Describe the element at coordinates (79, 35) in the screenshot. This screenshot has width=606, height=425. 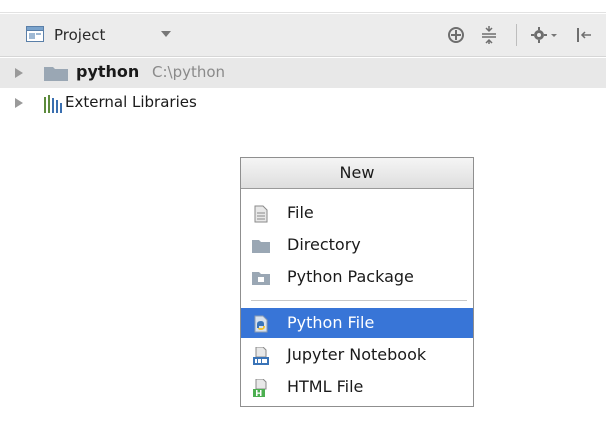
I see `project-view-selector: Project` at that location.